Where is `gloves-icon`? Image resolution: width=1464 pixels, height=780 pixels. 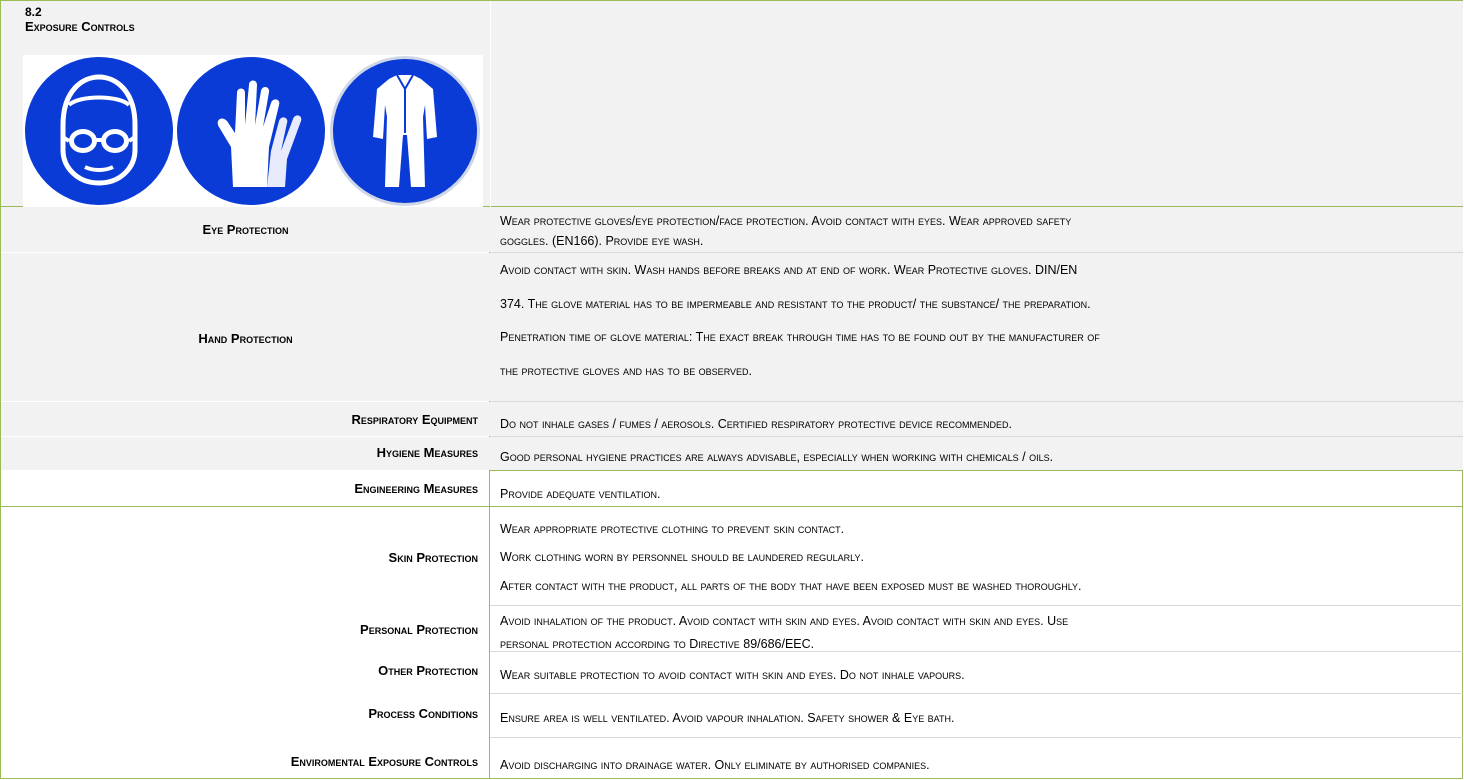
gloves-icon is located at coordinates (251, 131).